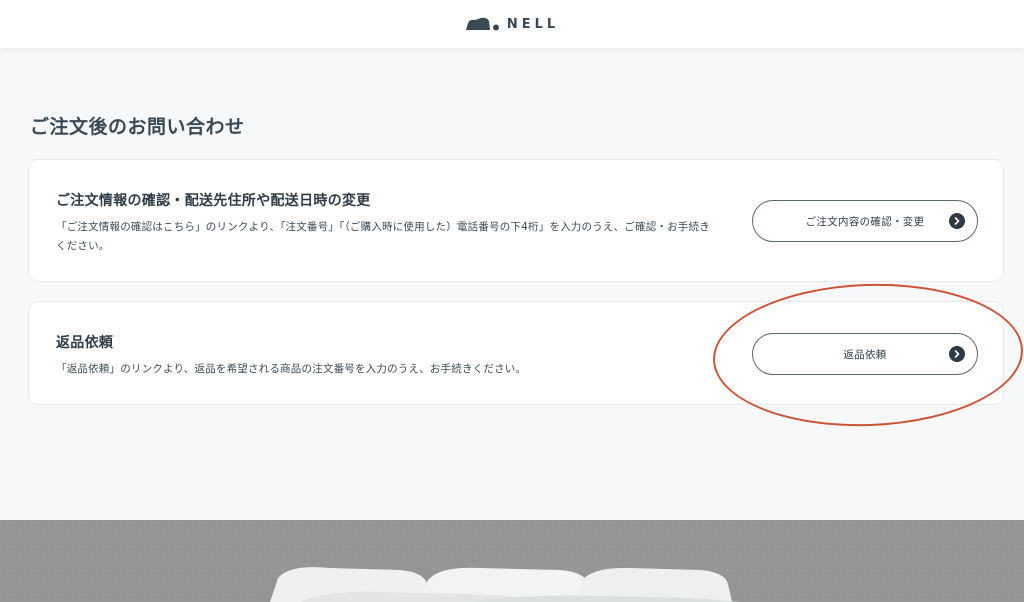  What do you see at coordinates (482, 24) in the screenshot?
I see `nell-logo-mark-icon` at bounding box center [482, 24].